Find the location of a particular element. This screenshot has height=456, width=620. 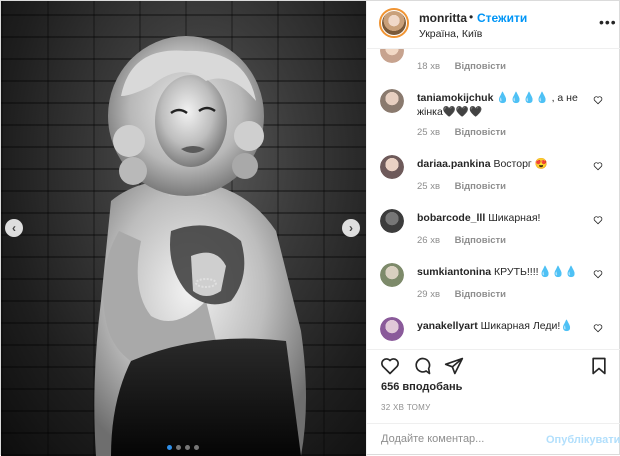

comment-text: bobarcode_lll Шикарная! is located at coordinates (505, 218).